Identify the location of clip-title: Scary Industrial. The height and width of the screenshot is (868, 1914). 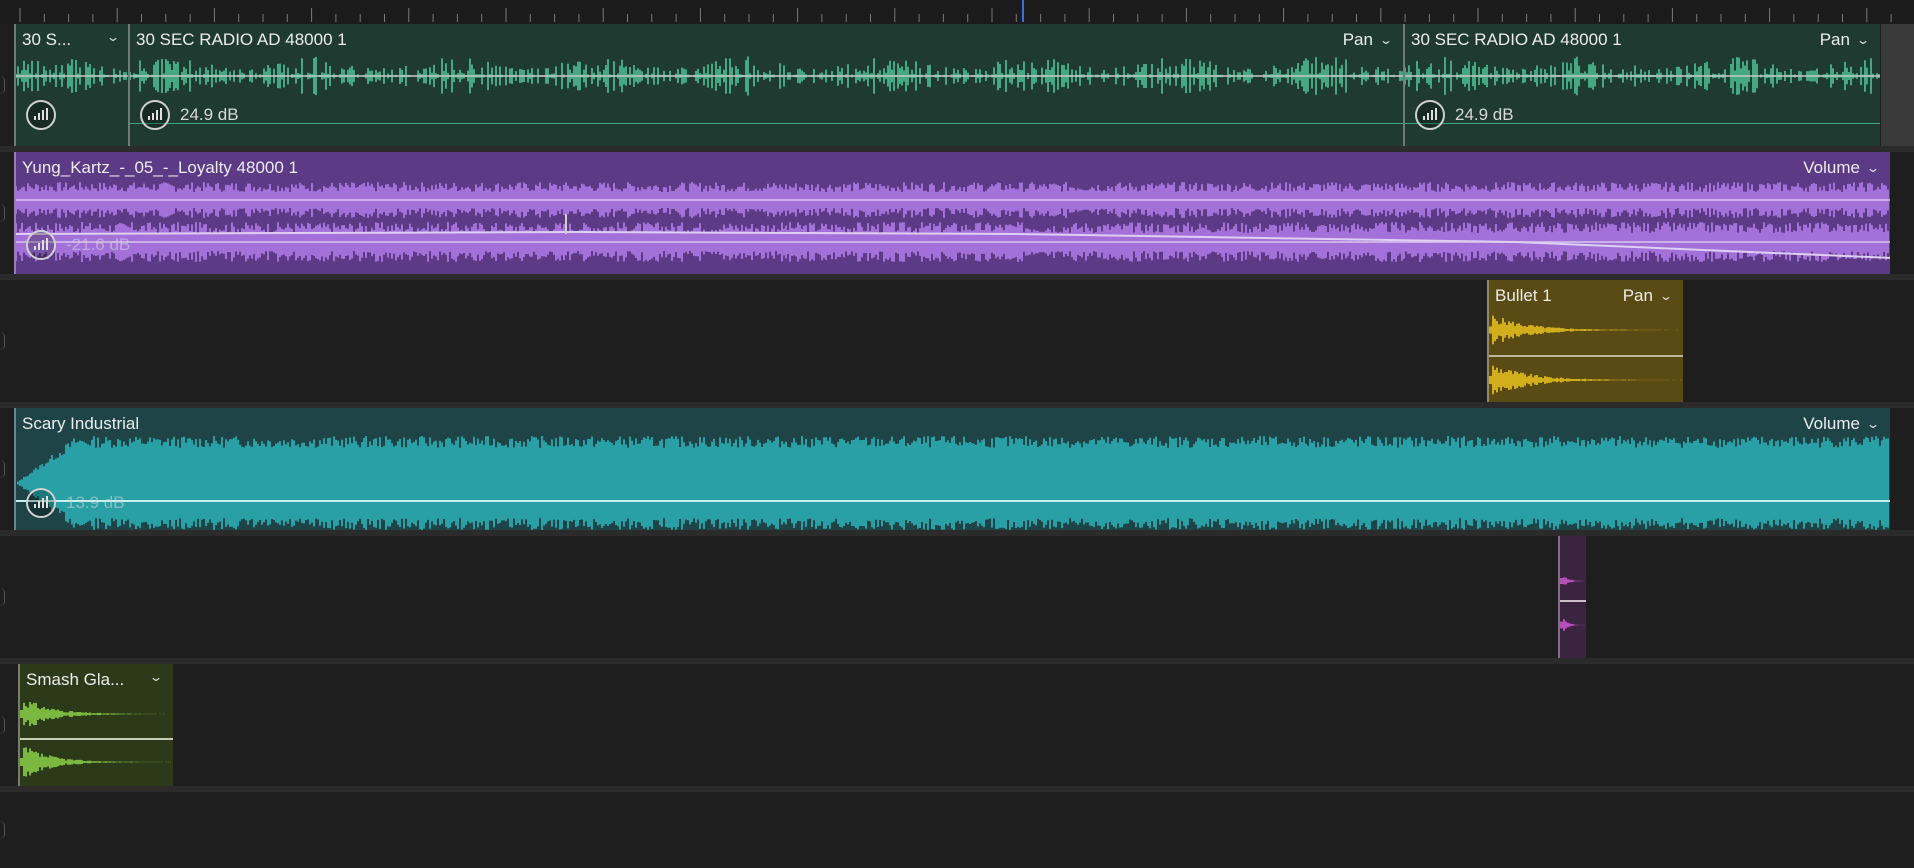
(81, 423).